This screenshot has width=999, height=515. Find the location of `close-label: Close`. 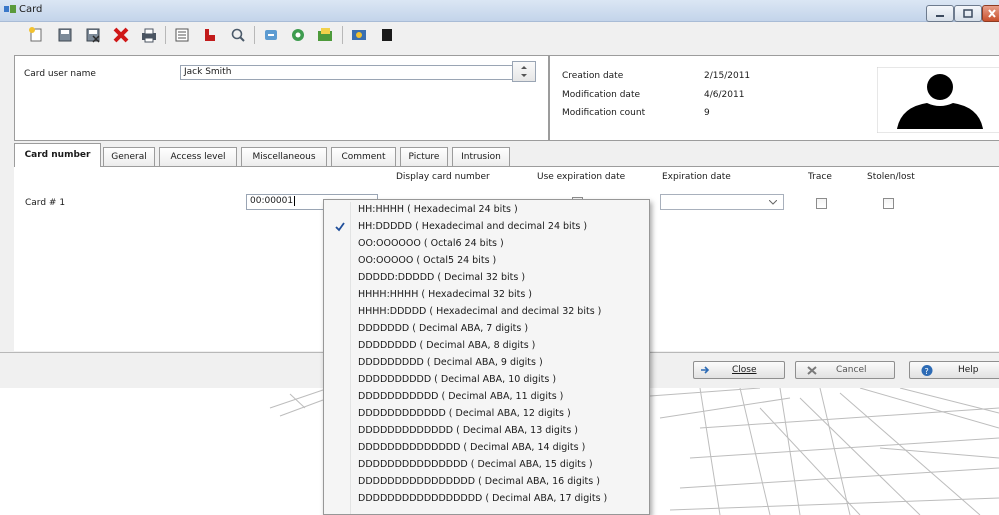

close-label: Close is located at coordinates (744, 370).